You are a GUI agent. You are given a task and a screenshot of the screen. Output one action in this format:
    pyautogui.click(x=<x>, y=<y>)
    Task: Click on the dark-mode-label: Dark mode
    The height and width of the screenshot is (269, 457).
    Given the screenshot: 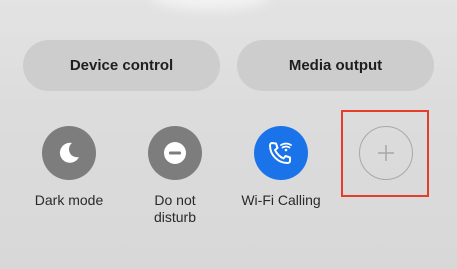 What is the action you would take?
    pyautogui.click(x=69, y=200)
    